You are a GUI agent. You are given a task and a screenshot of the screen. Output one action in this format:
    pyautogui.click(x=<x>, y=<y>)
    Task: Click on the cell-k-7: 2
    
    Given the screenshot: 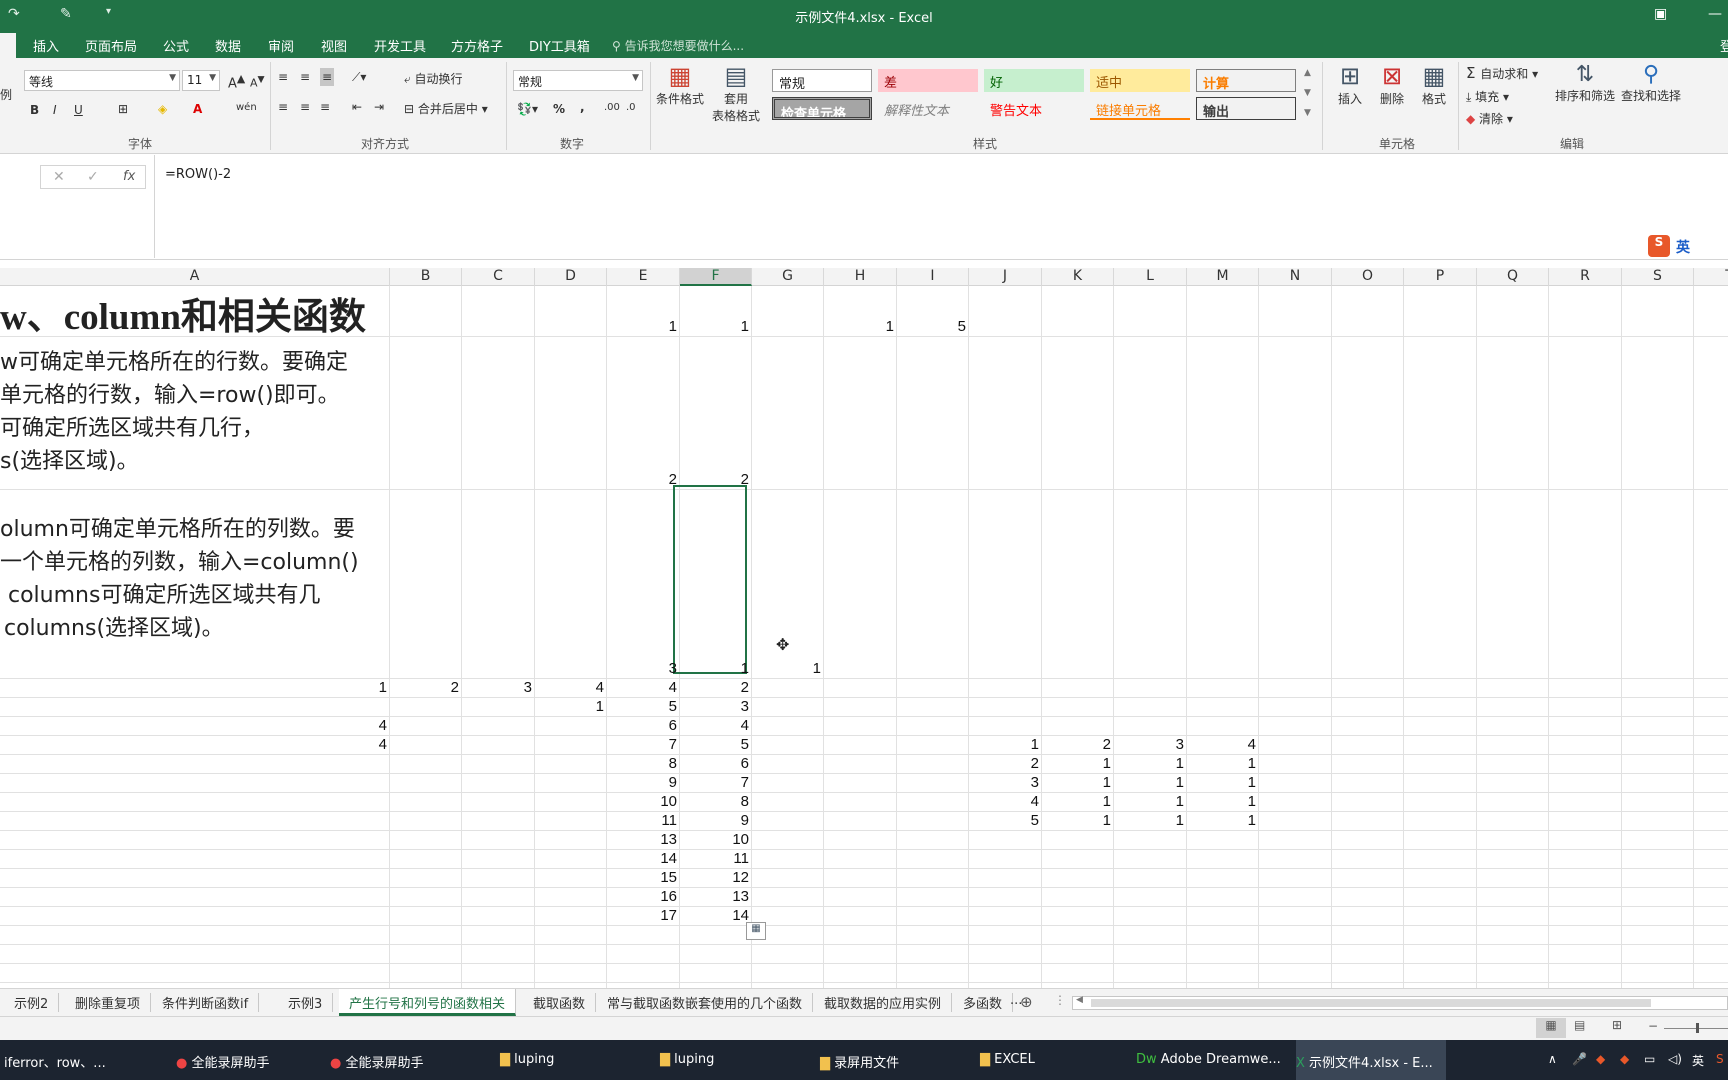 What is the action you would take?
    pyautogui.click(x=1078, y=745)
    